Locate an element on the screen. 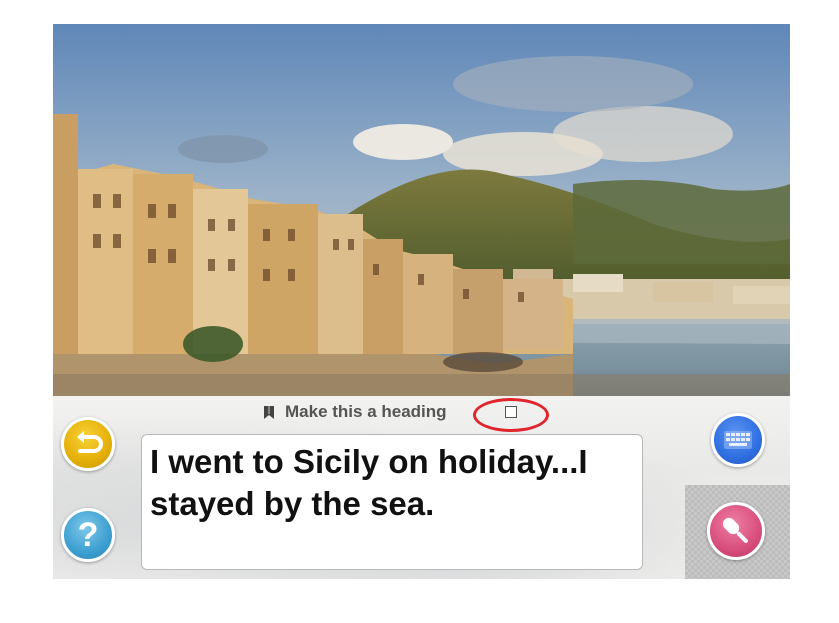 The width and height of the screenshot is (839, 623). keyboard-button is located at coordinates (738, 440).